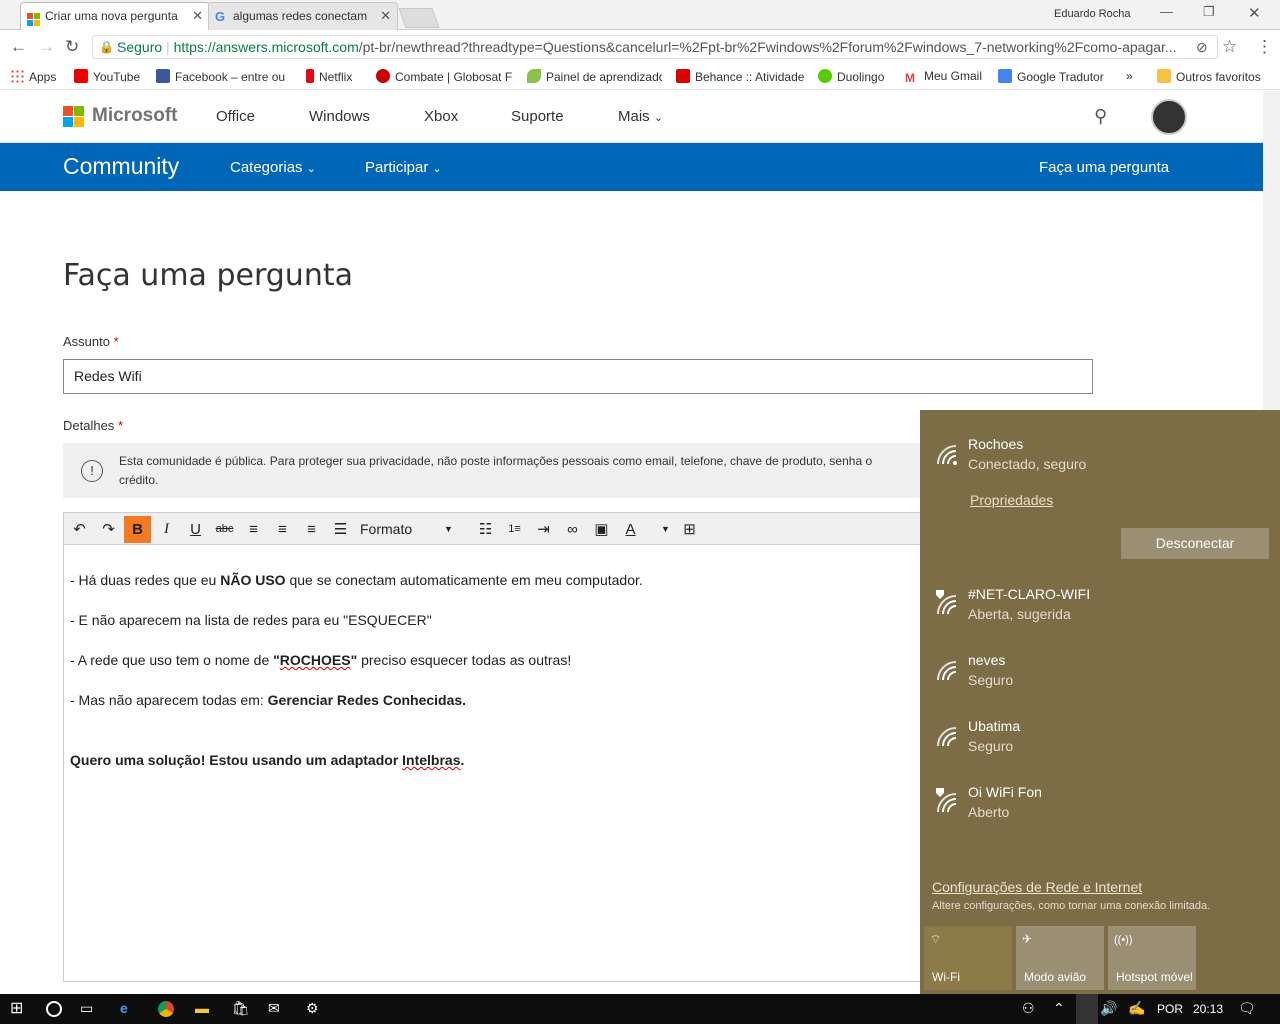  What do you see at coordinates (1051, 76) in the screenshot?
I see `bookmark-tradutor: Google Tradutor` at bounding box center [1051, 76].